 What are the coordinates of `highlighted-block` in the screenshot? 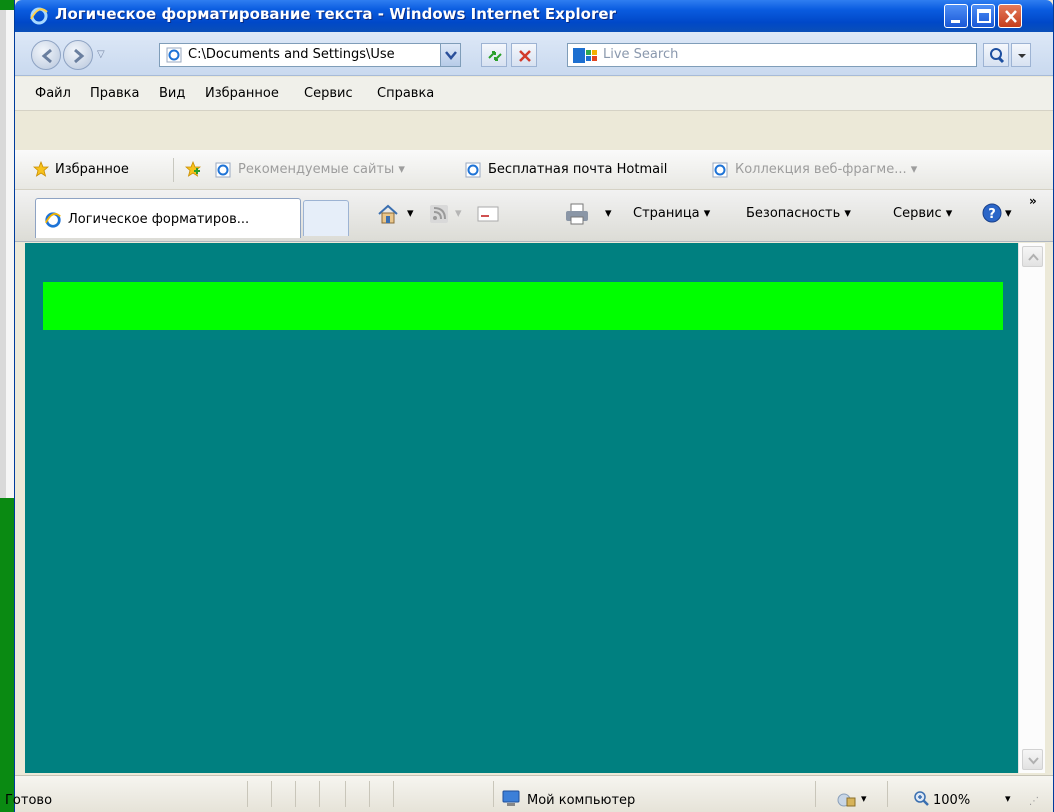 It's located at (523, 306).